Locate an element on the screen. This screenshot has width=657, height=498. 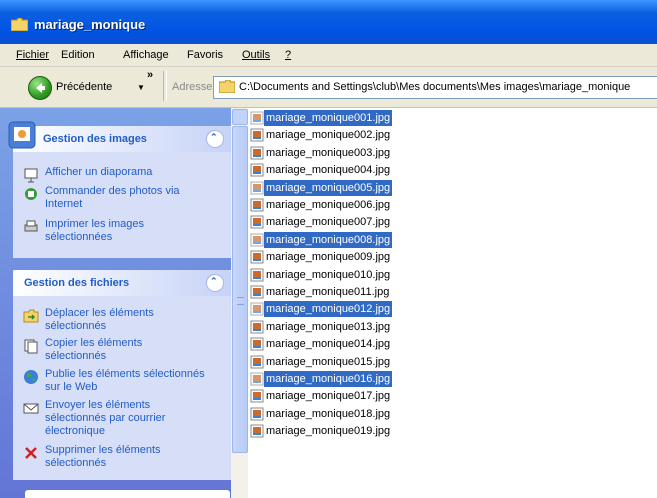
menu-outils-label: Outils is located at coordinates (256, 55).